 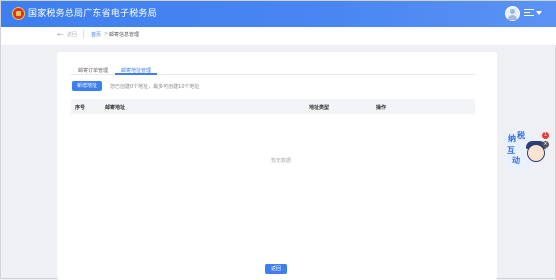 I want to click on tab-order-management: 邮寄订单管理, so click(x=93, y=70).